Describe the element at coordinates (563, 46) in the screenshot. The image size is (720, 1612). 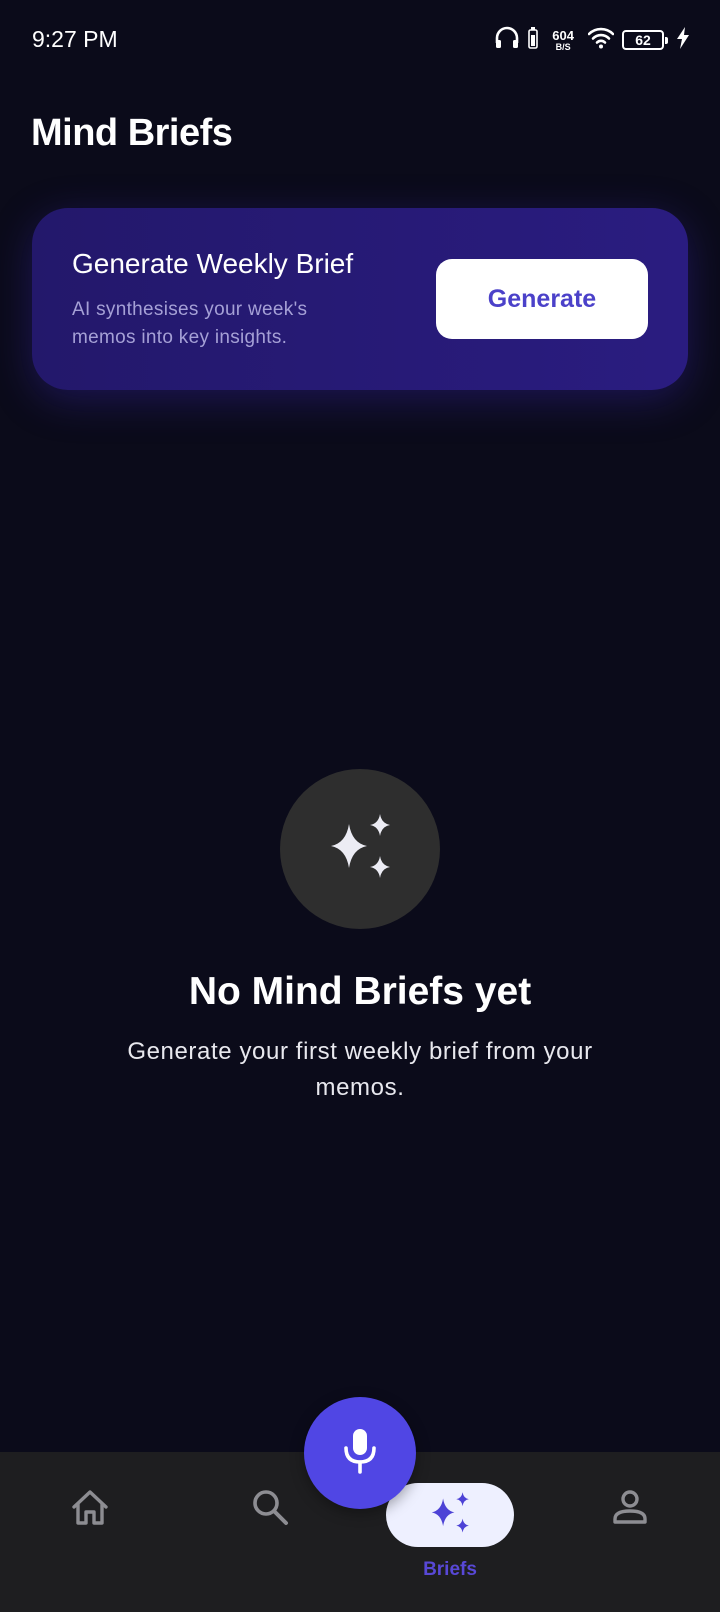
I see `network-speed-unit: B/S` at that location.